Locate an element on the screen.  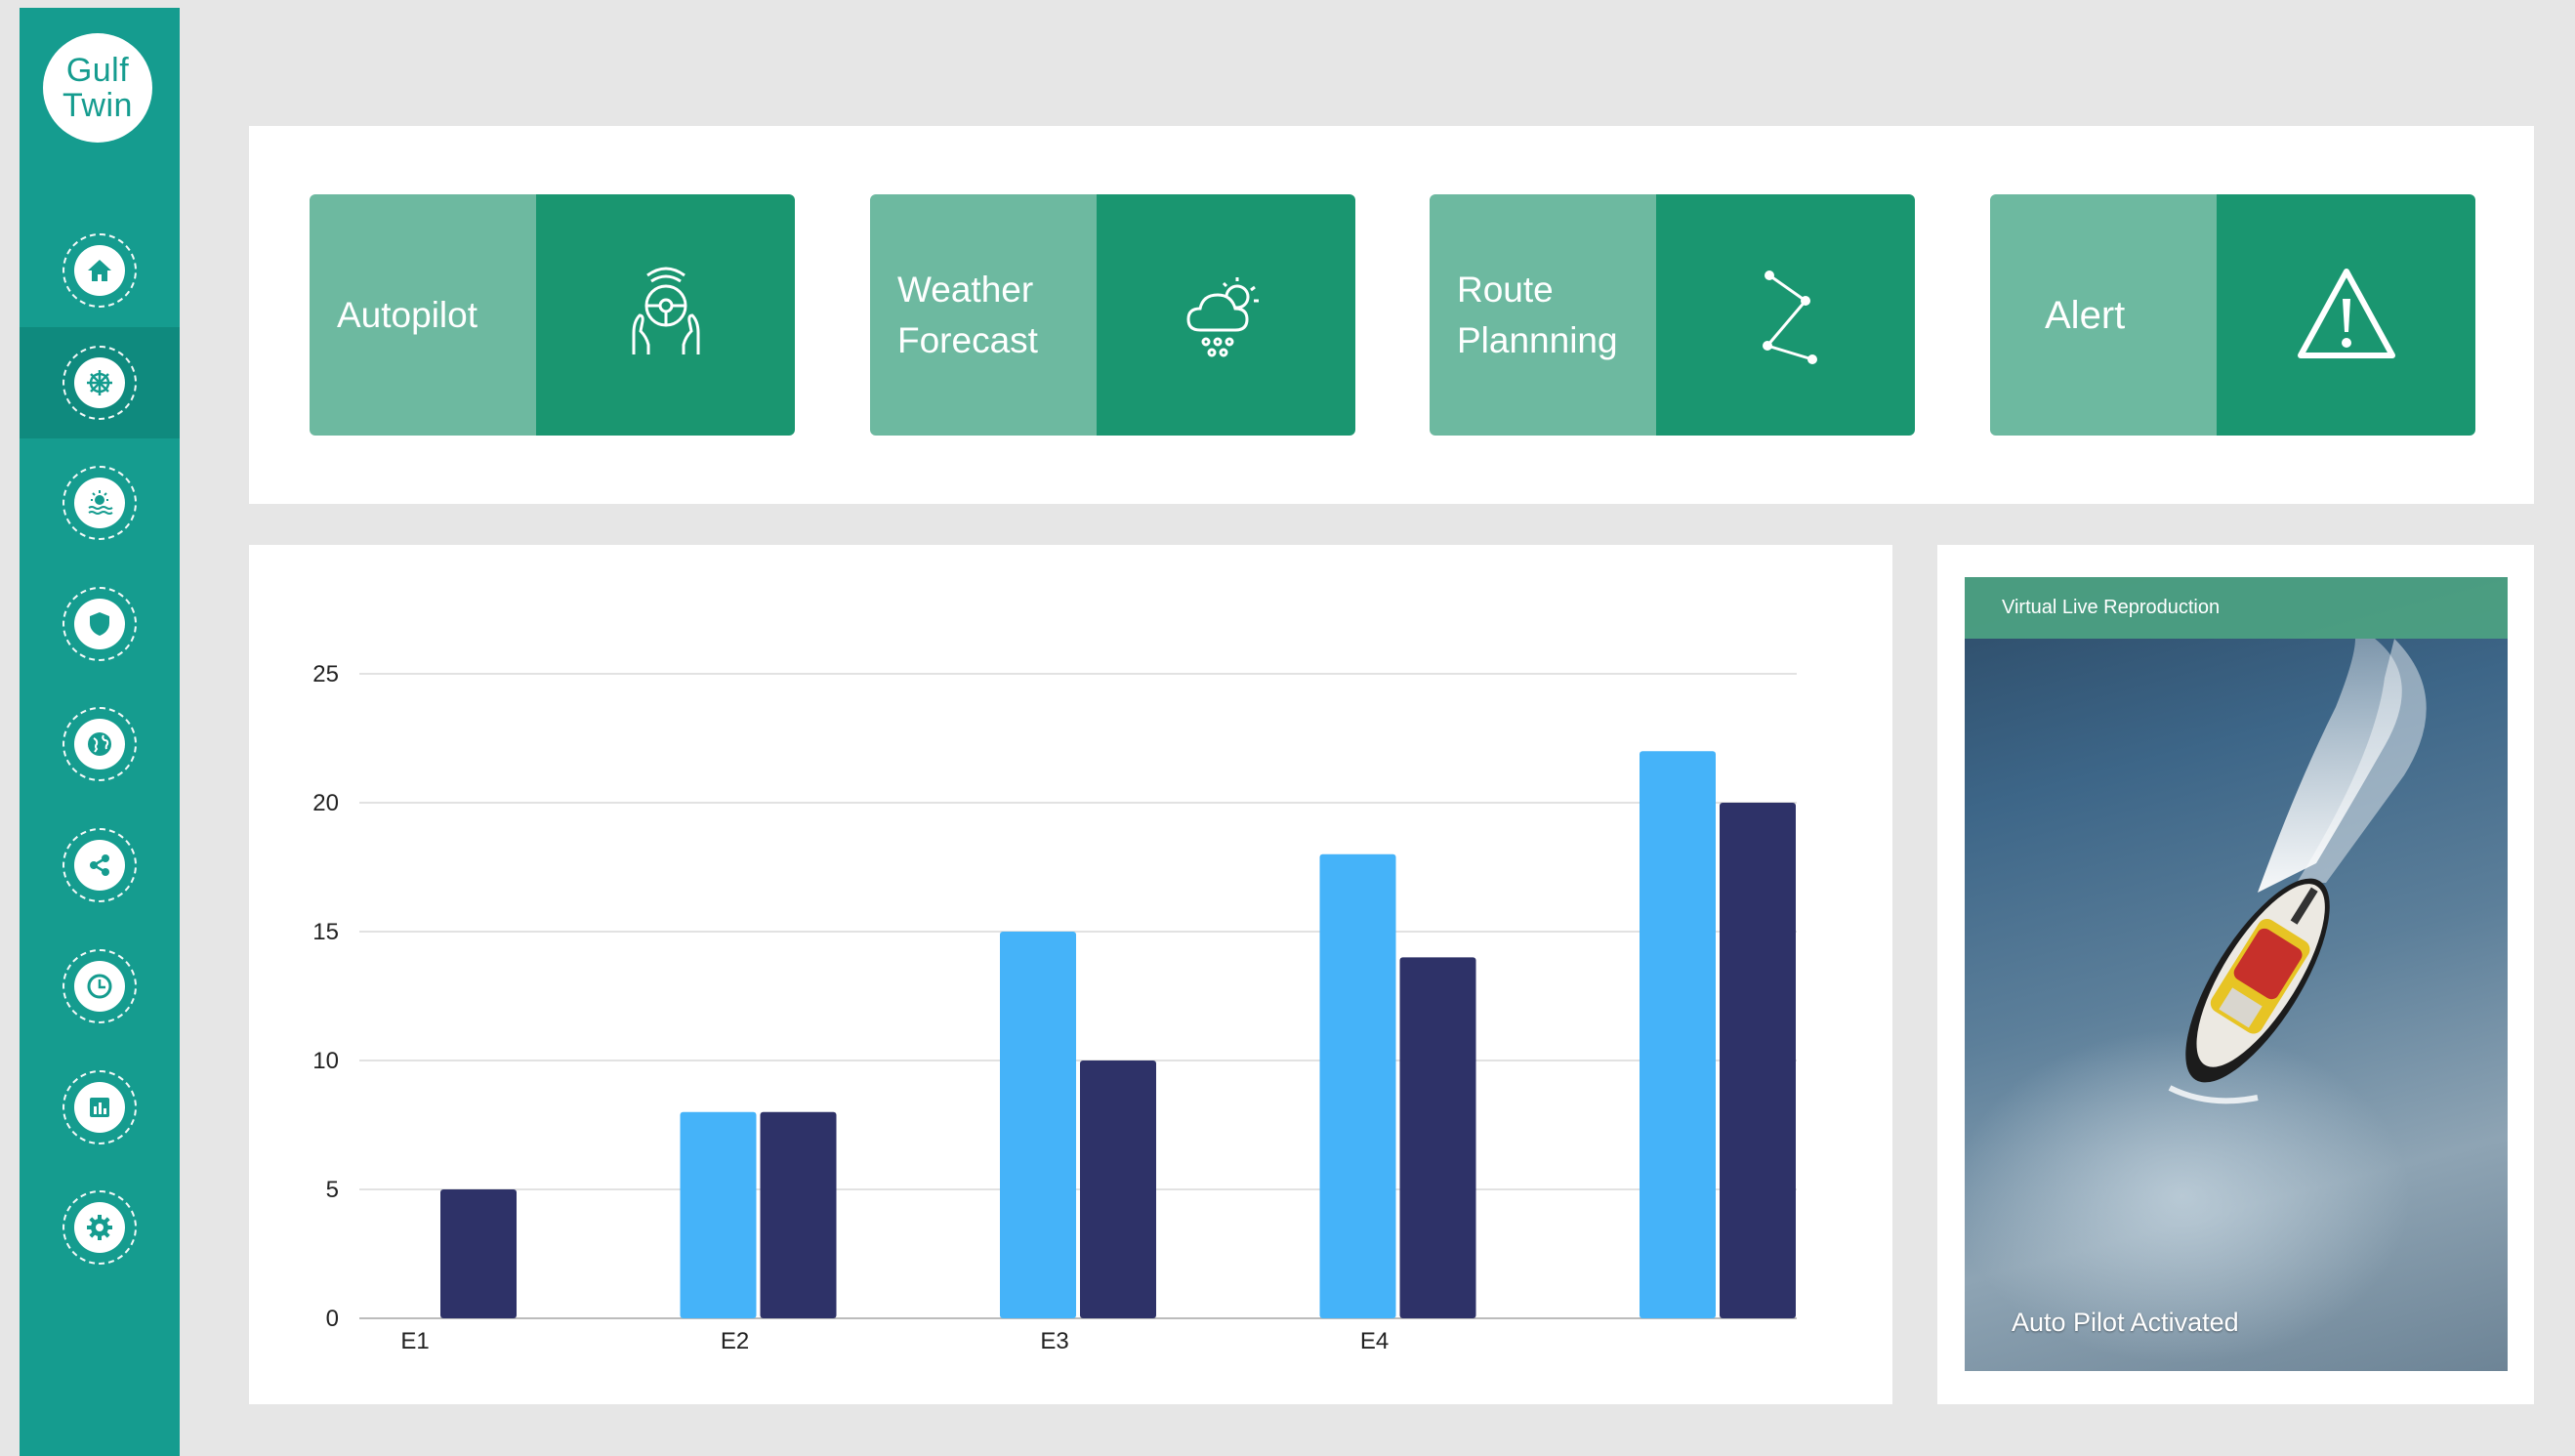
tile-label-area: Weather Forecast is located at coordinates (983, 315).